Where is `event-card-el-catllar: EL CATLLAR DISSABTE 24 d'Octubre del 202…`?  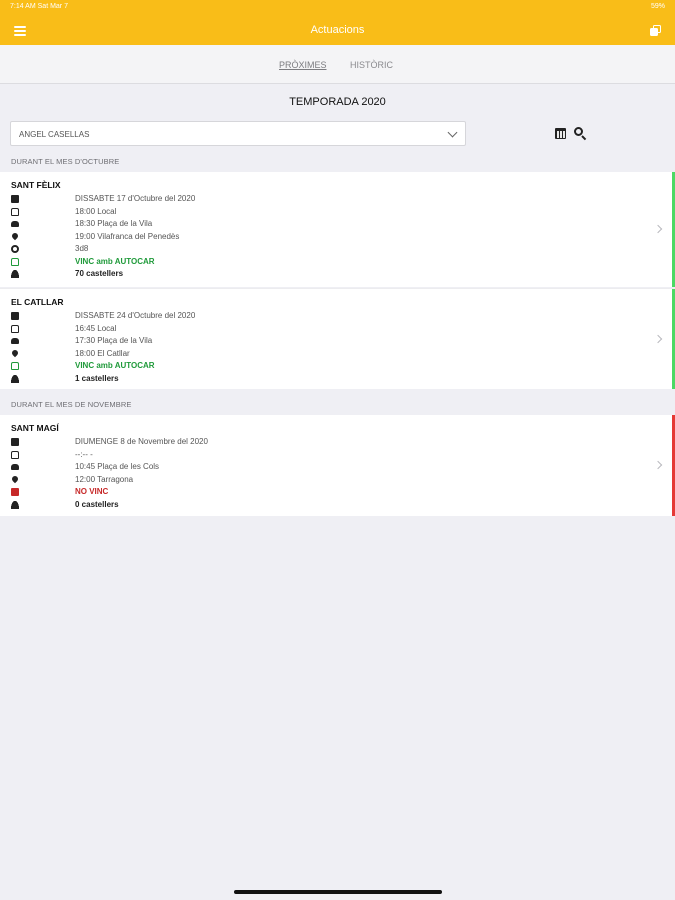 event-card-el-catllar: EL CATLLAR DISSABTE 24 d'Octubre del 202… is located at coordinates (337, 338).